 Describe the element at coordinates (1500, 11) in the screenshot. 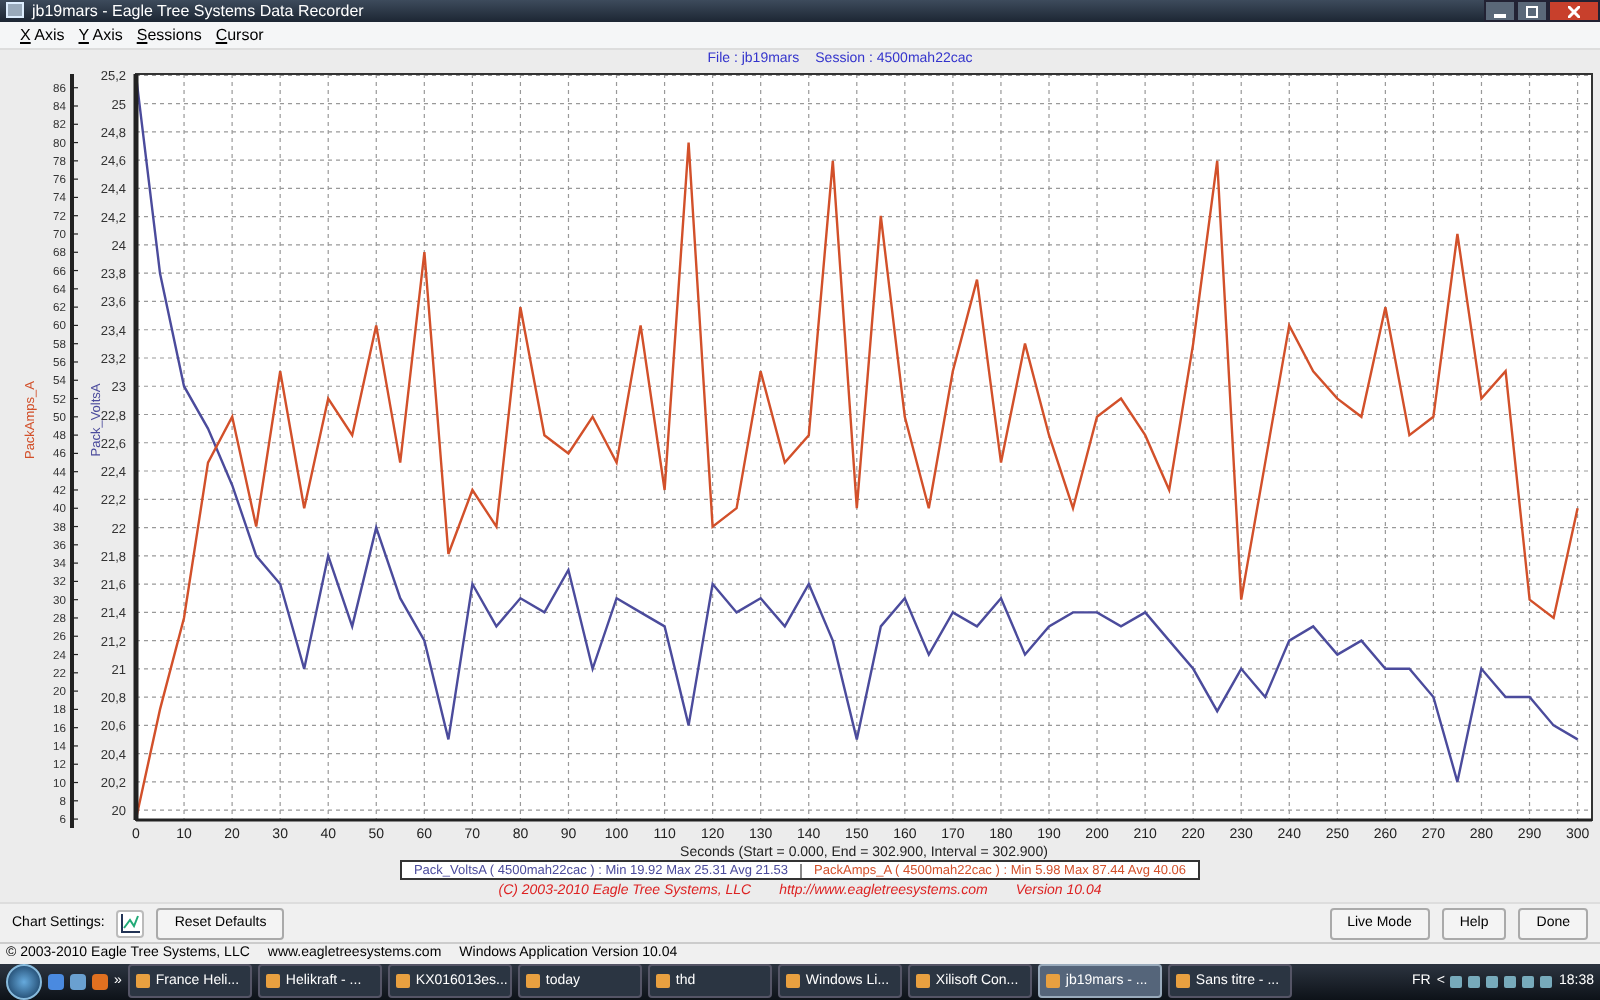

I see `minimize-button` at that location.